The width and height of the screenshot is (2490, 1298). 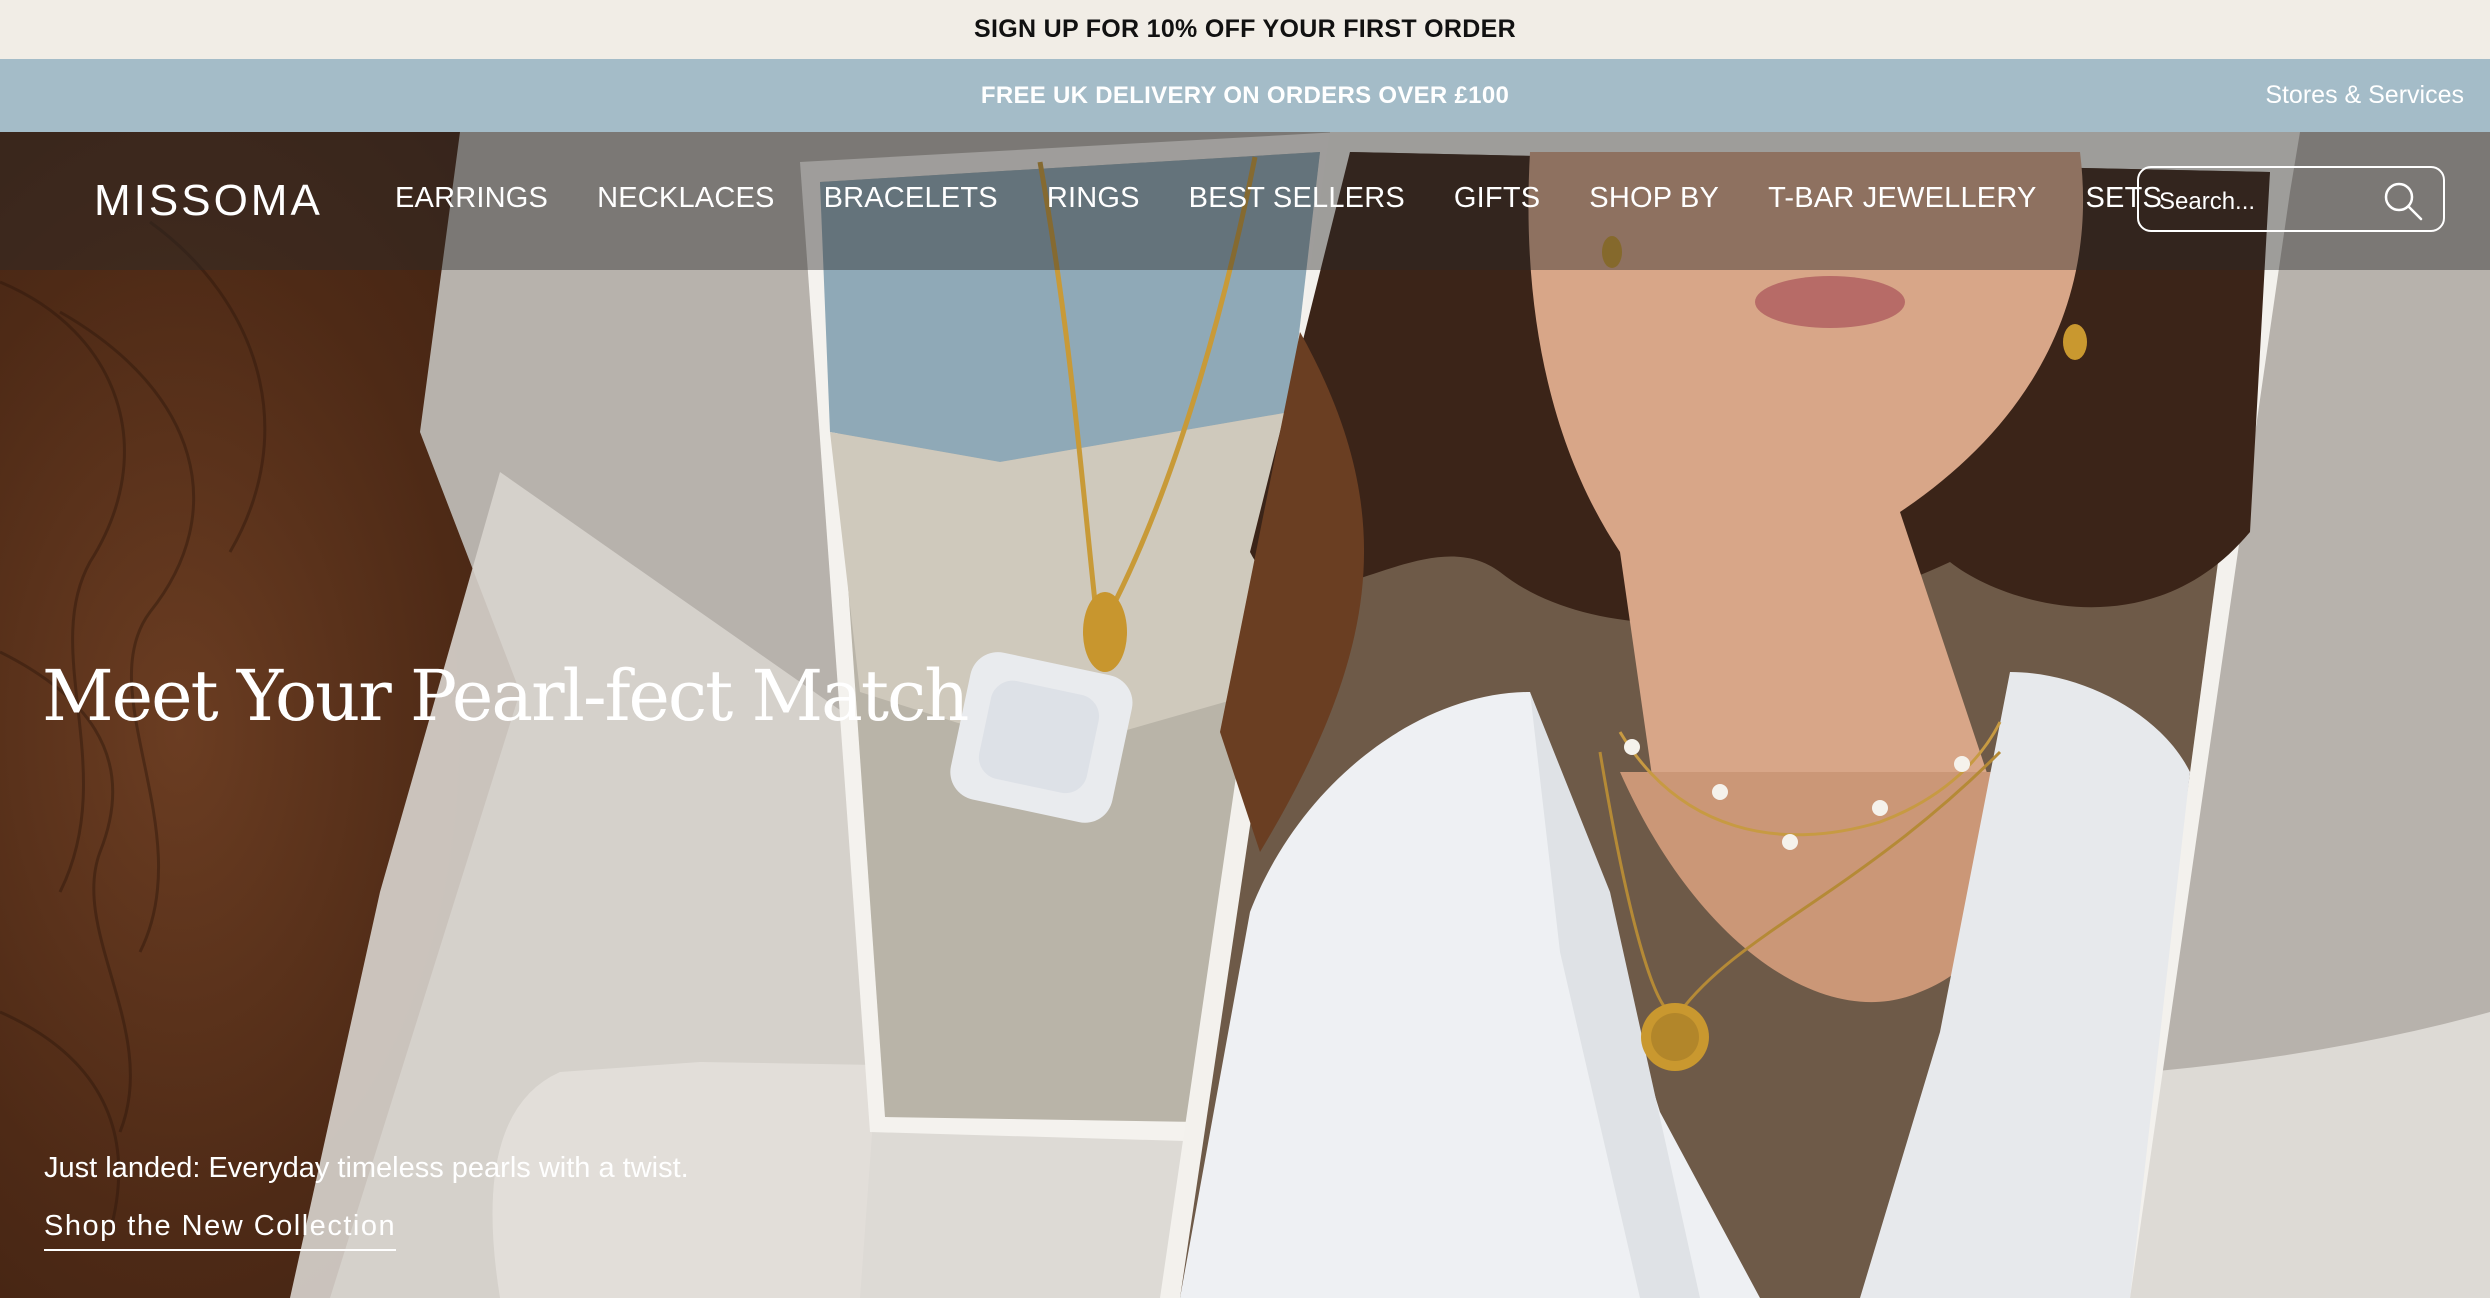 What do you see at coordinates (2403, 203) in the screenshot?
I see `search-icon` at bounding box center [2403, 203].